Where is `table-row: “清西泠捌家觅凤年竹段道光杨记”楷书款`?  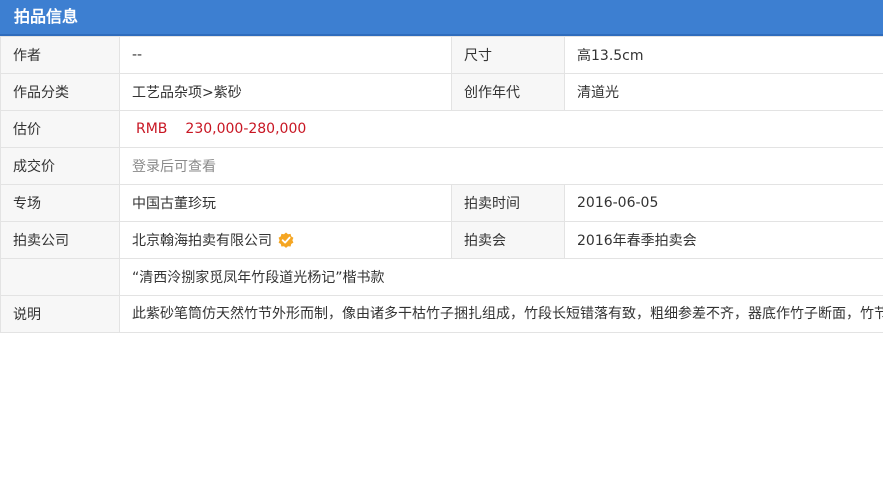 table-row: “清西泠捌家觅凤年竹段道光杨记”楷书款 is located at coordinates (441, 277).